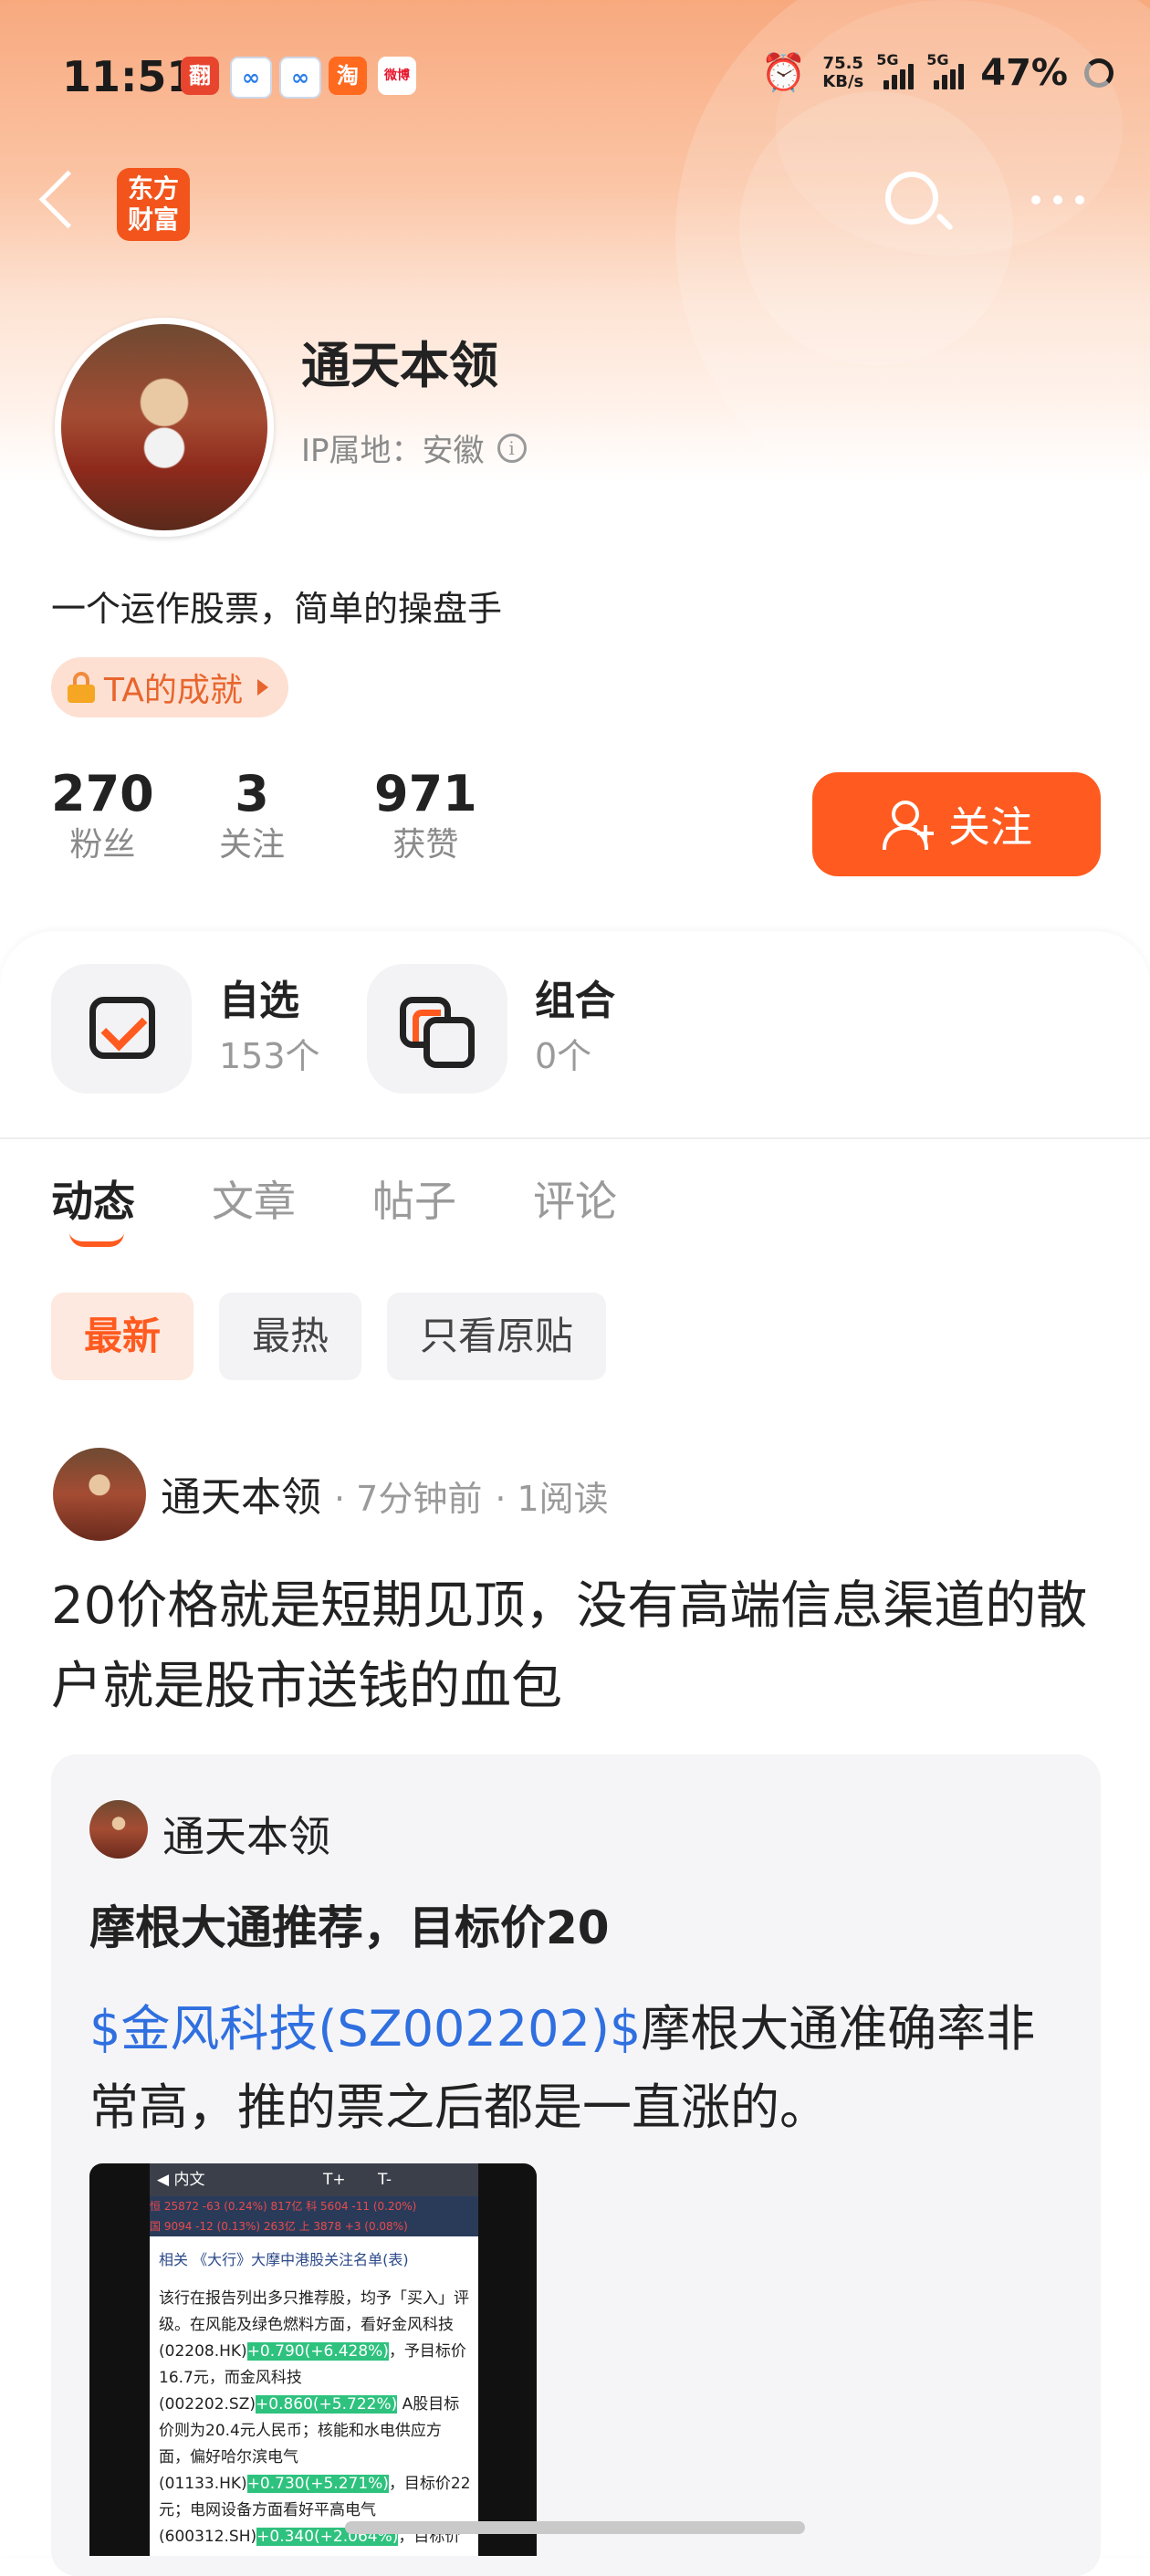  What do you see at coordinates (252, 816) in the screenshot?
I see `stat-following: 3 关注` at bounding box center [252, 816].